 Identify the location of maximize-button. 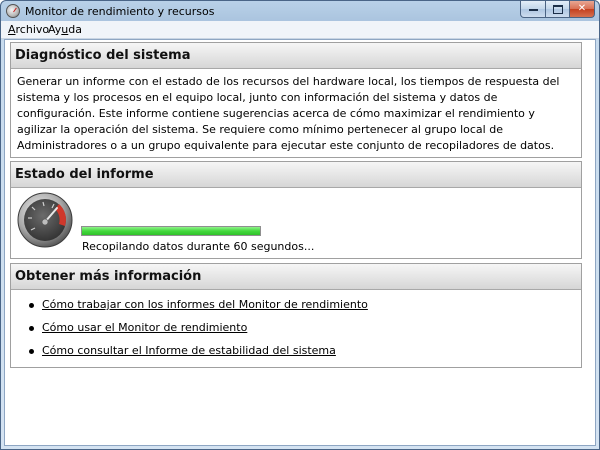
(557, 9).